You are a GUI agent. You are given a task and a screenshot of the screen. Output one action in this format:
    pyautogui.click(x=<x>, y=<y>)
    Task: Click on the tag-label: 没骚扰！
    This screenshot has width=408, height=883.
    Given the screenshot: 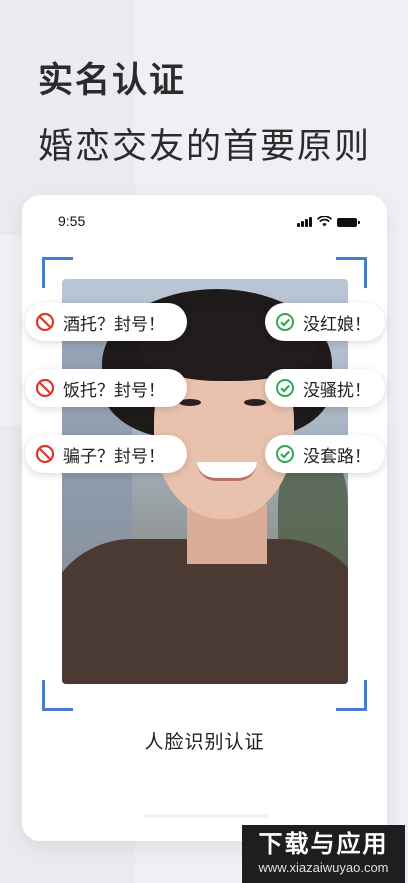 What is the action you would take?
    pyautogui.click(x=337, y=390)
    